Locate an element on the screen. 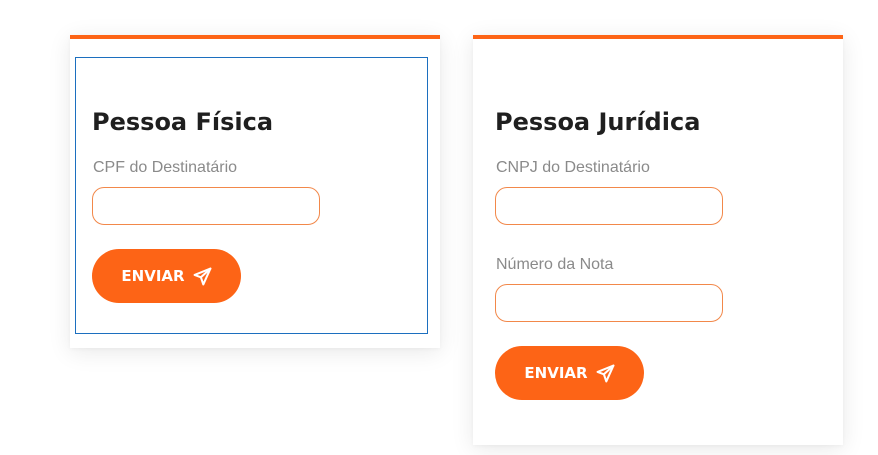 The width and height of the screenshot is (878, 455). cpf-label: CPF do Destinatário is located at coordinates (165, 167).